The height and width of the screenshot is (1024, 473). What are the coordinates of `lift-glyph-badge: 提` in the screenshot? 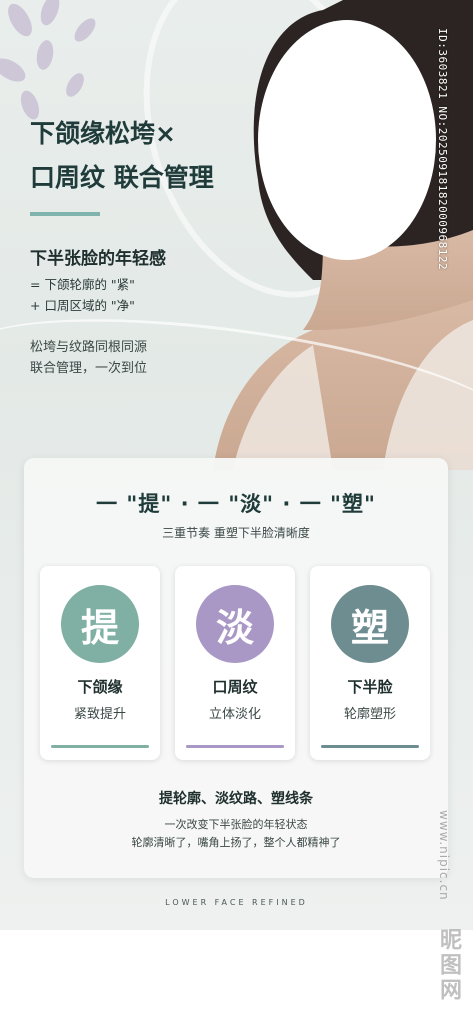 It's located at (100, 624).